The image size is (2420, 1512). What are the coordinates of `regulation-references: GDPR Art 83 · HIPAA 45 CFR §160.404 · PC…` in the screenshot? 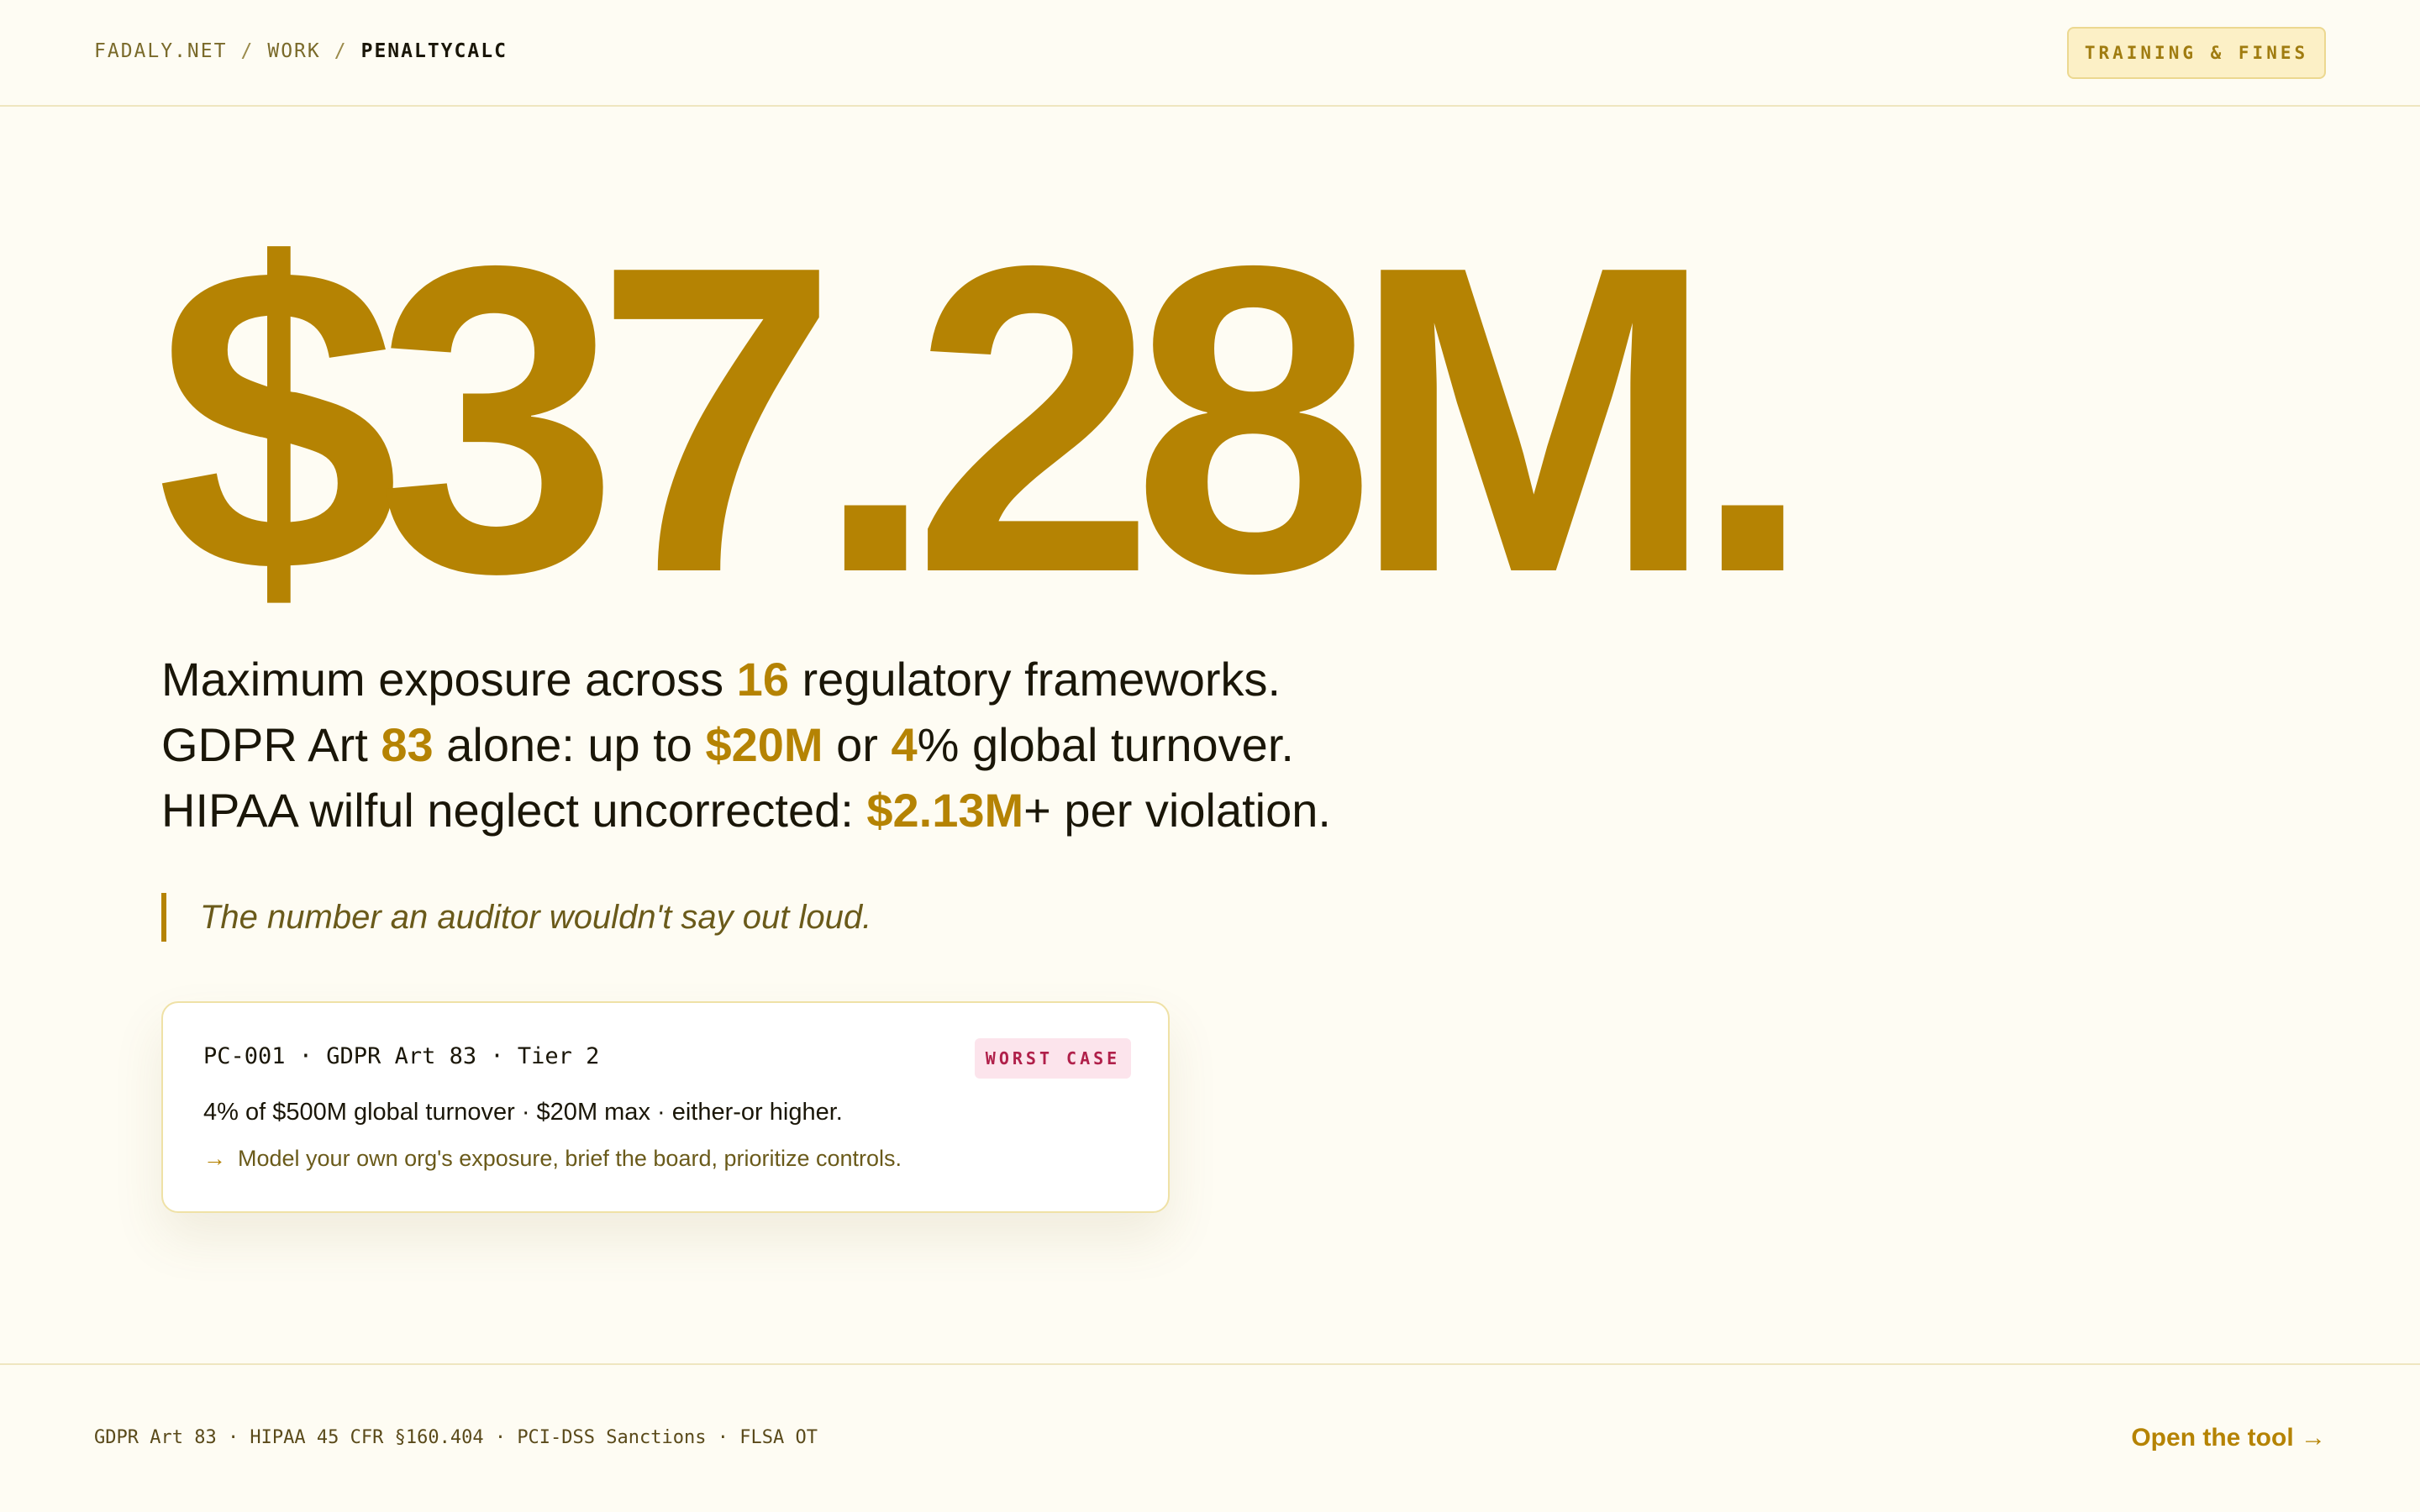 It's located at (456, 1437).